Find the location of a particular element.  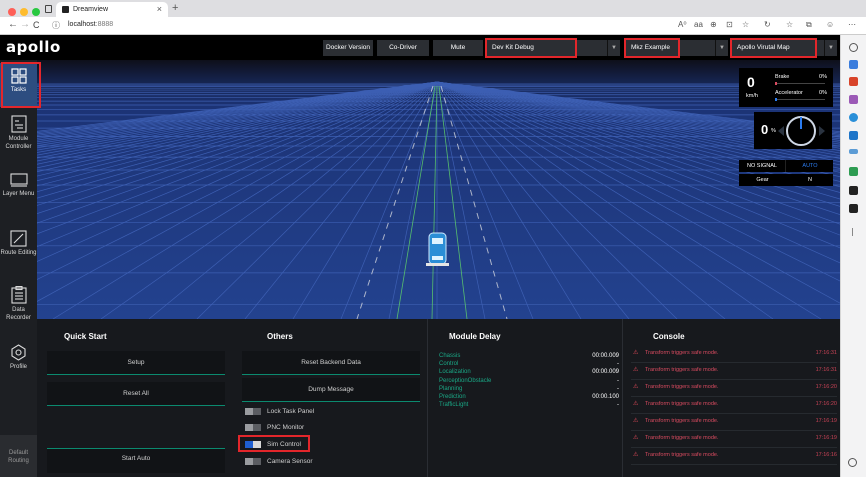

module-name: Localization is located at coordinates (455, 372).